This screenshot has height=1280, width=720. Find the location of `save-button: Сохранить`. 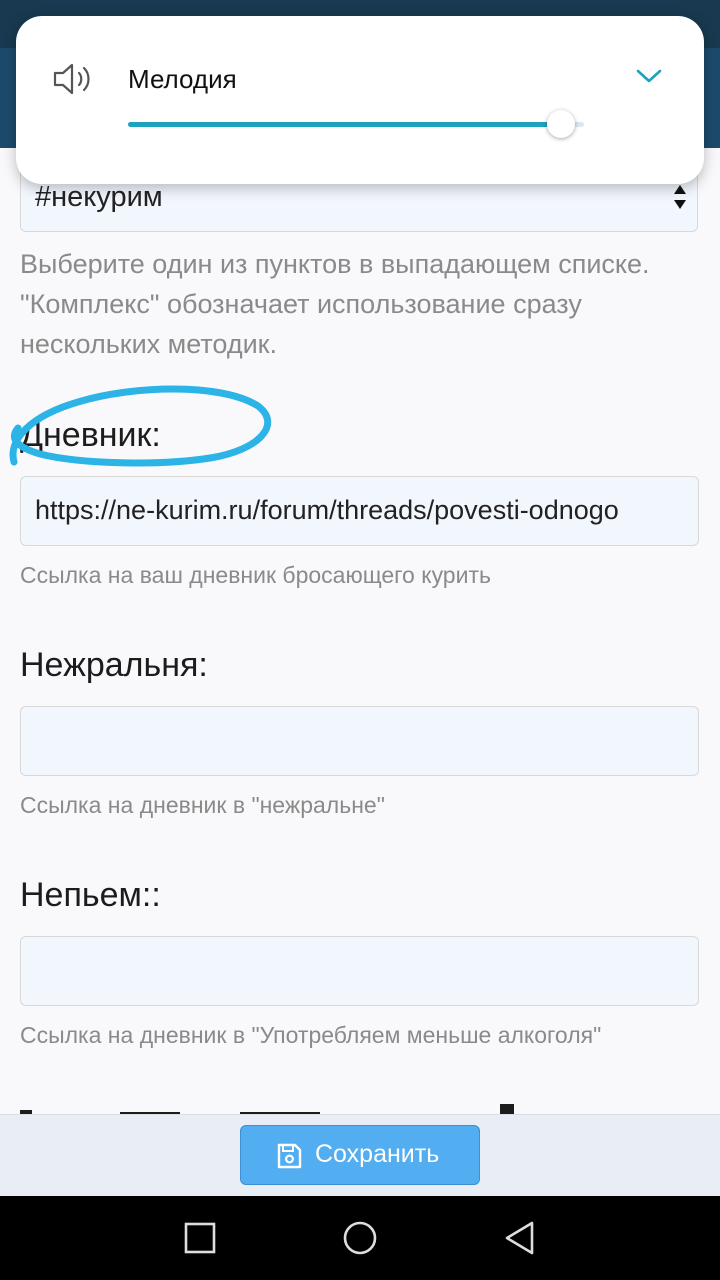

save-button: Сохранить is located at coordinates (360, 1155).